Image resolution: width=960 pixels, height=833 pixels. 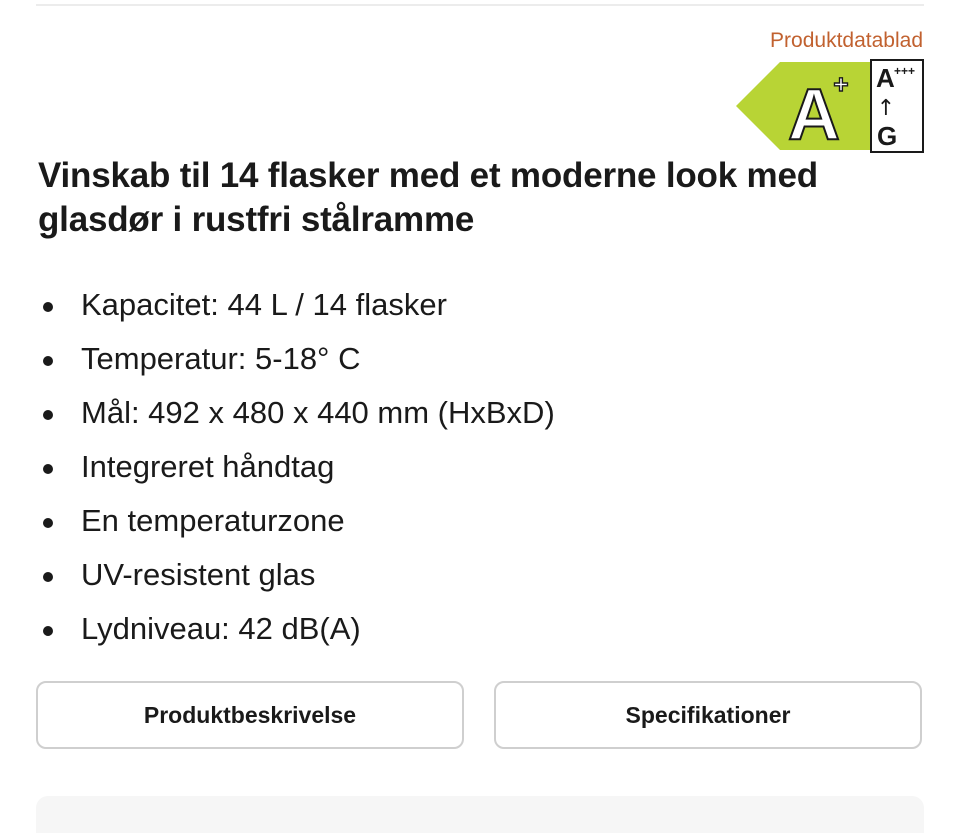 I want to click on energy-scale-top: A, so click(x=885, y=78).